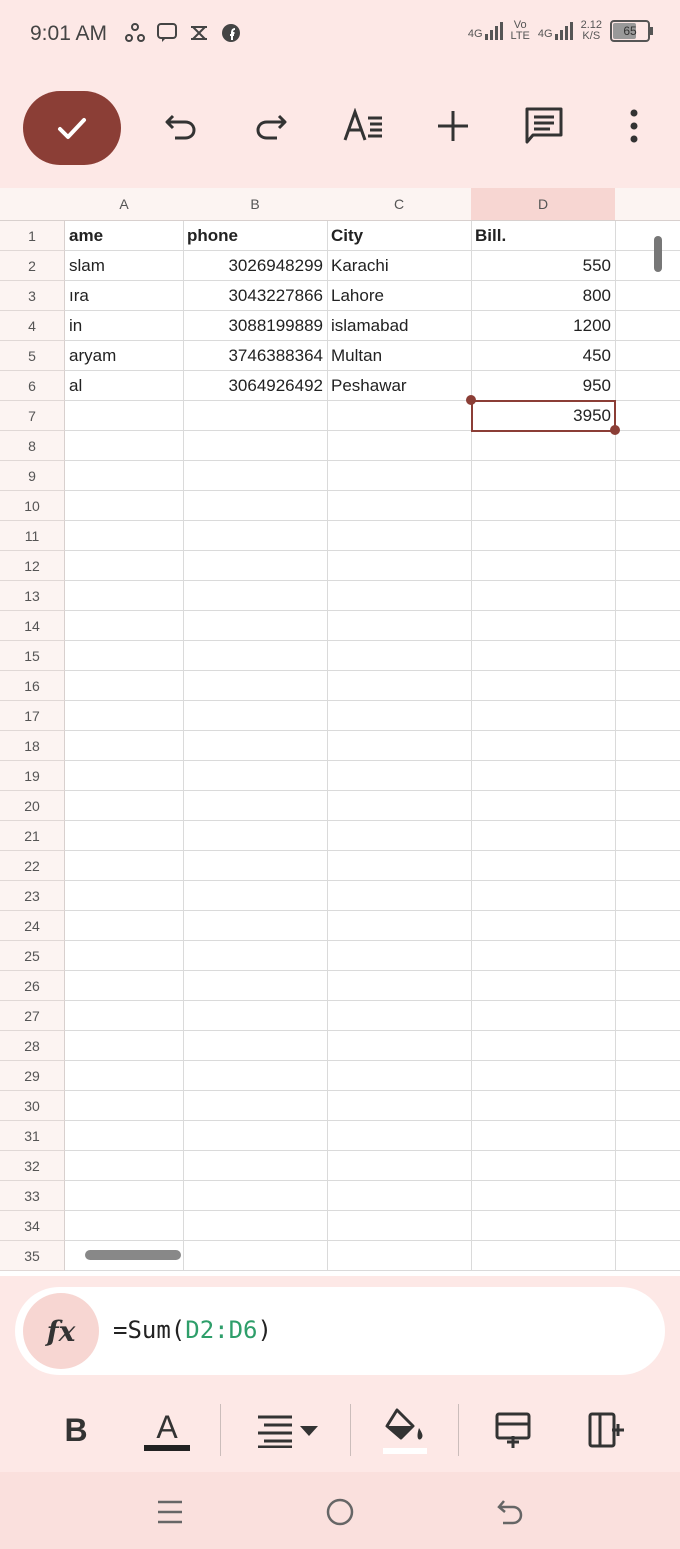 Image resolution: width=680 pixels, height=1549 pixels. What do you see at coordinates (647, 1106) in the screenshot?
I see `cell-e30` at bounding box center [647, 1106].